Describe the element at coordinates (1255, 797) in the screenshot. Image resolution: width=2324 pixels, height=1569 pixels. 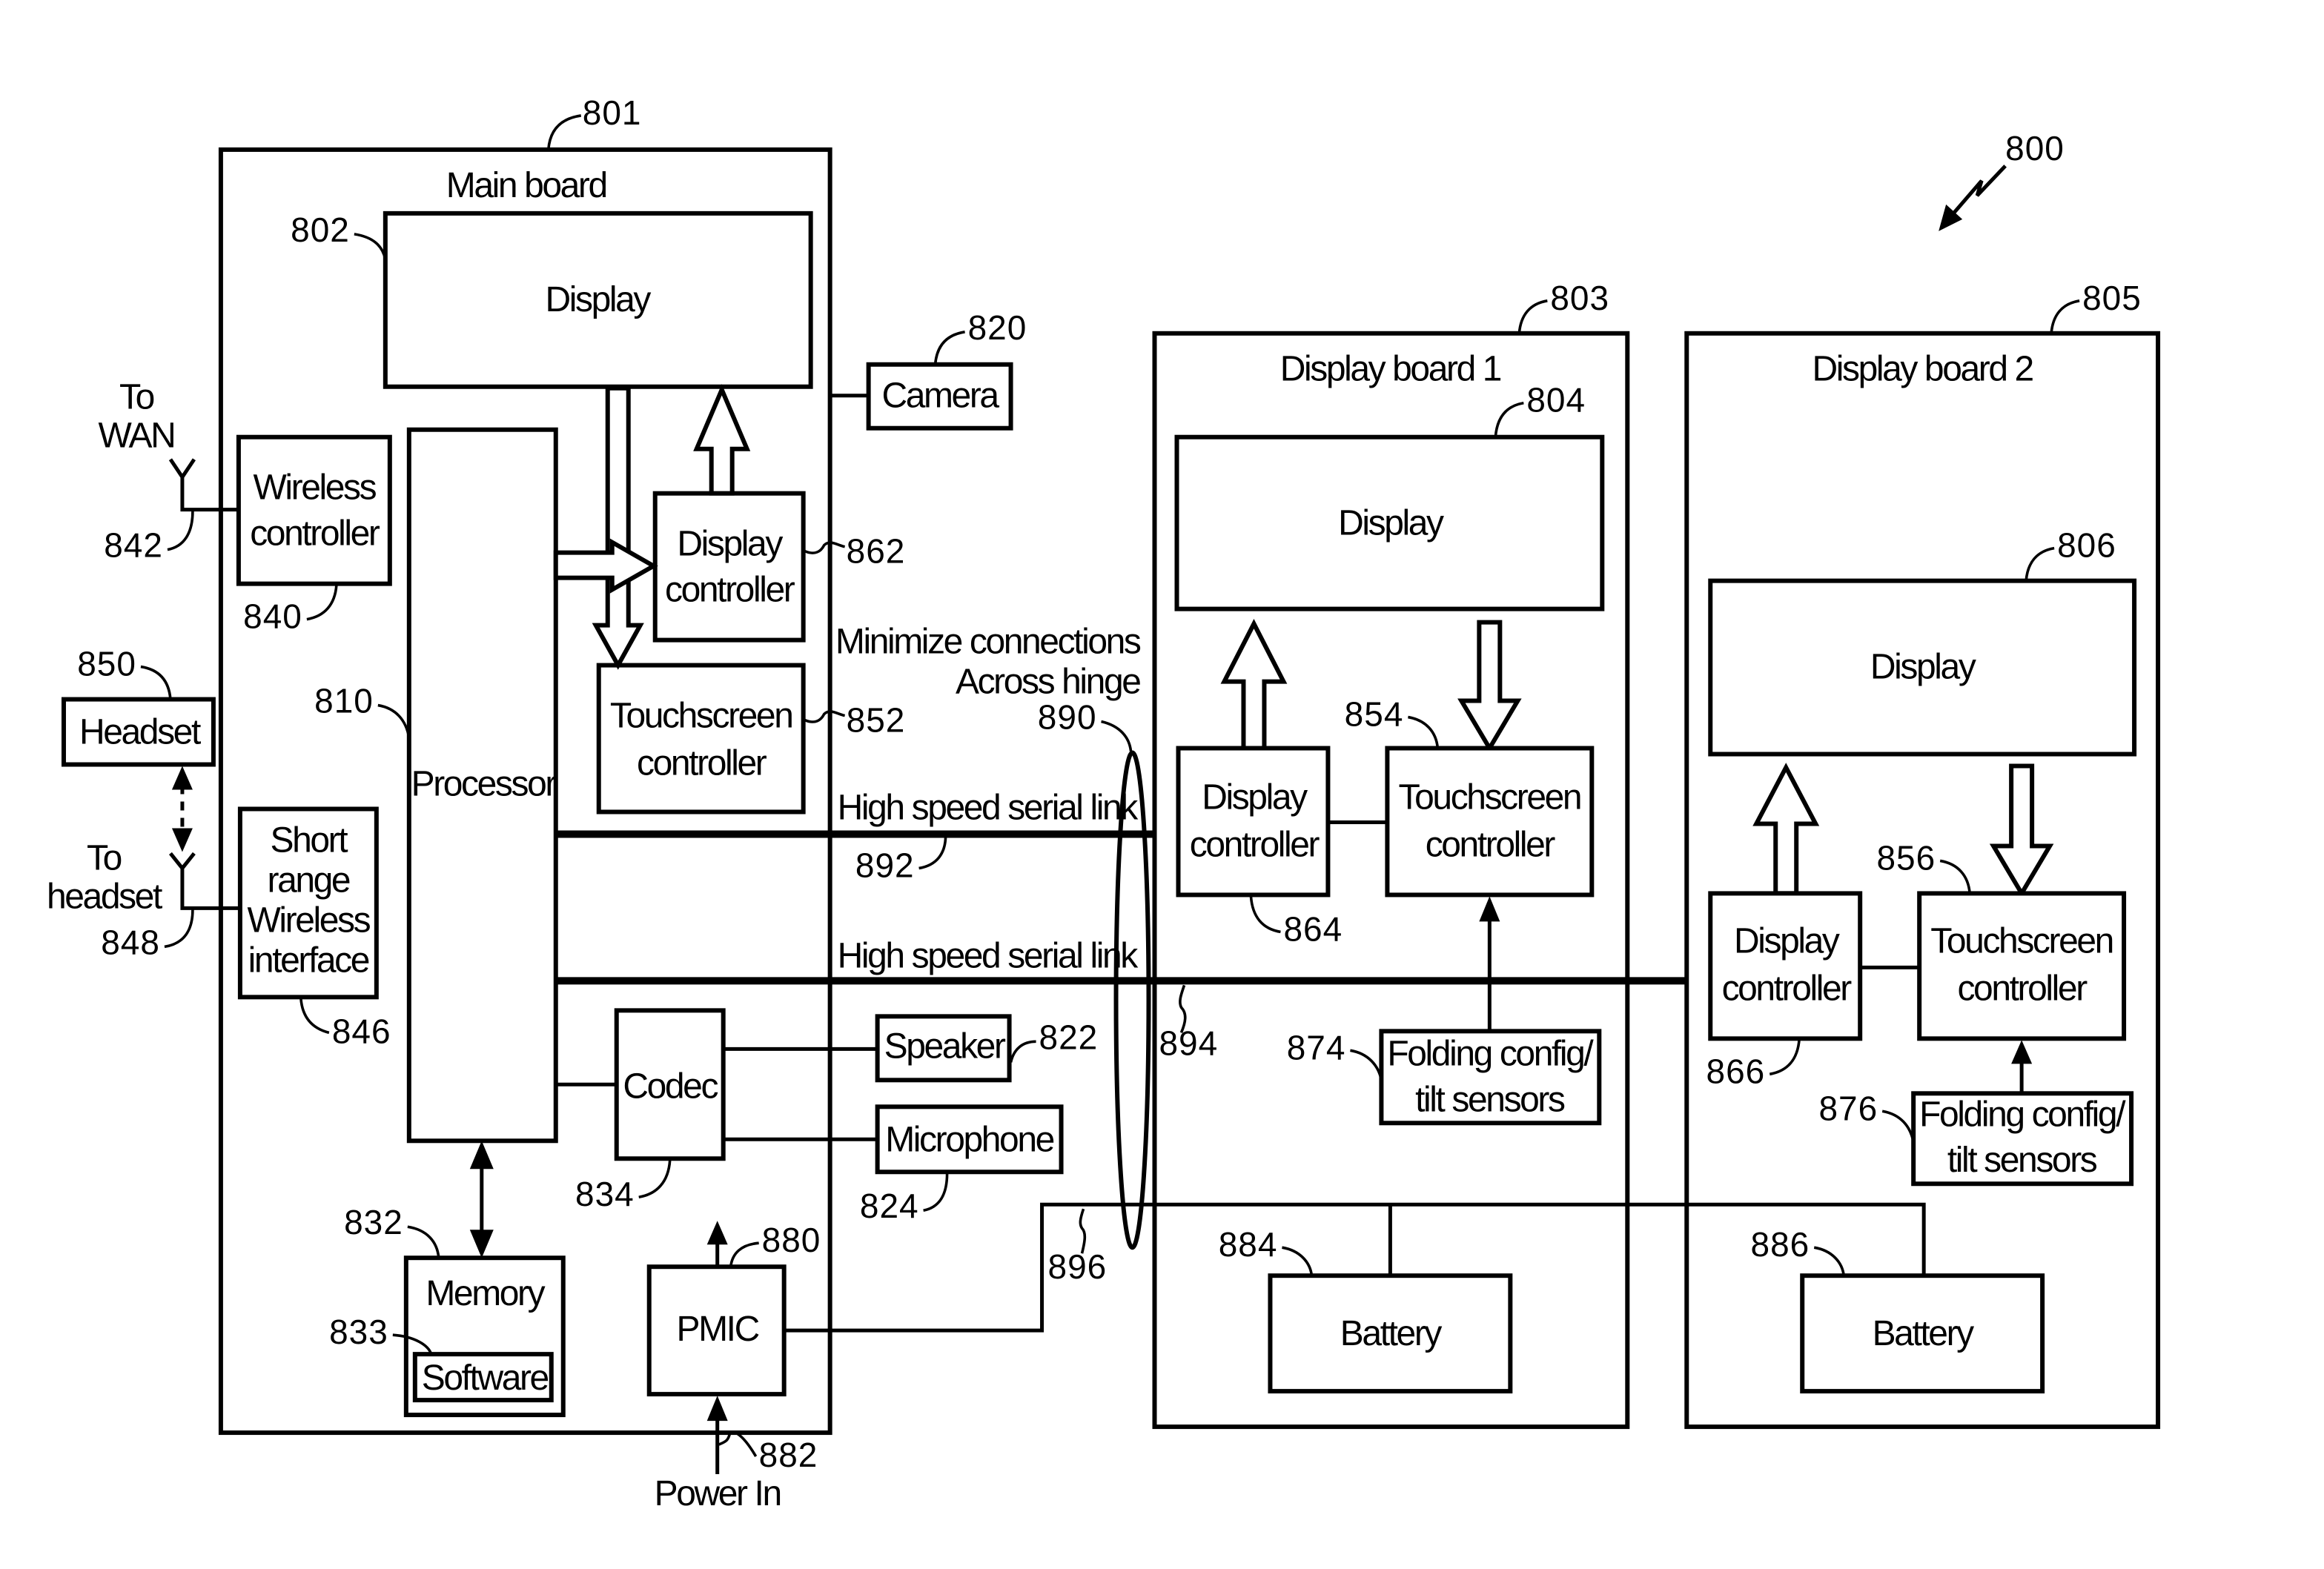
I see `dc1-line1: Display` at that location.